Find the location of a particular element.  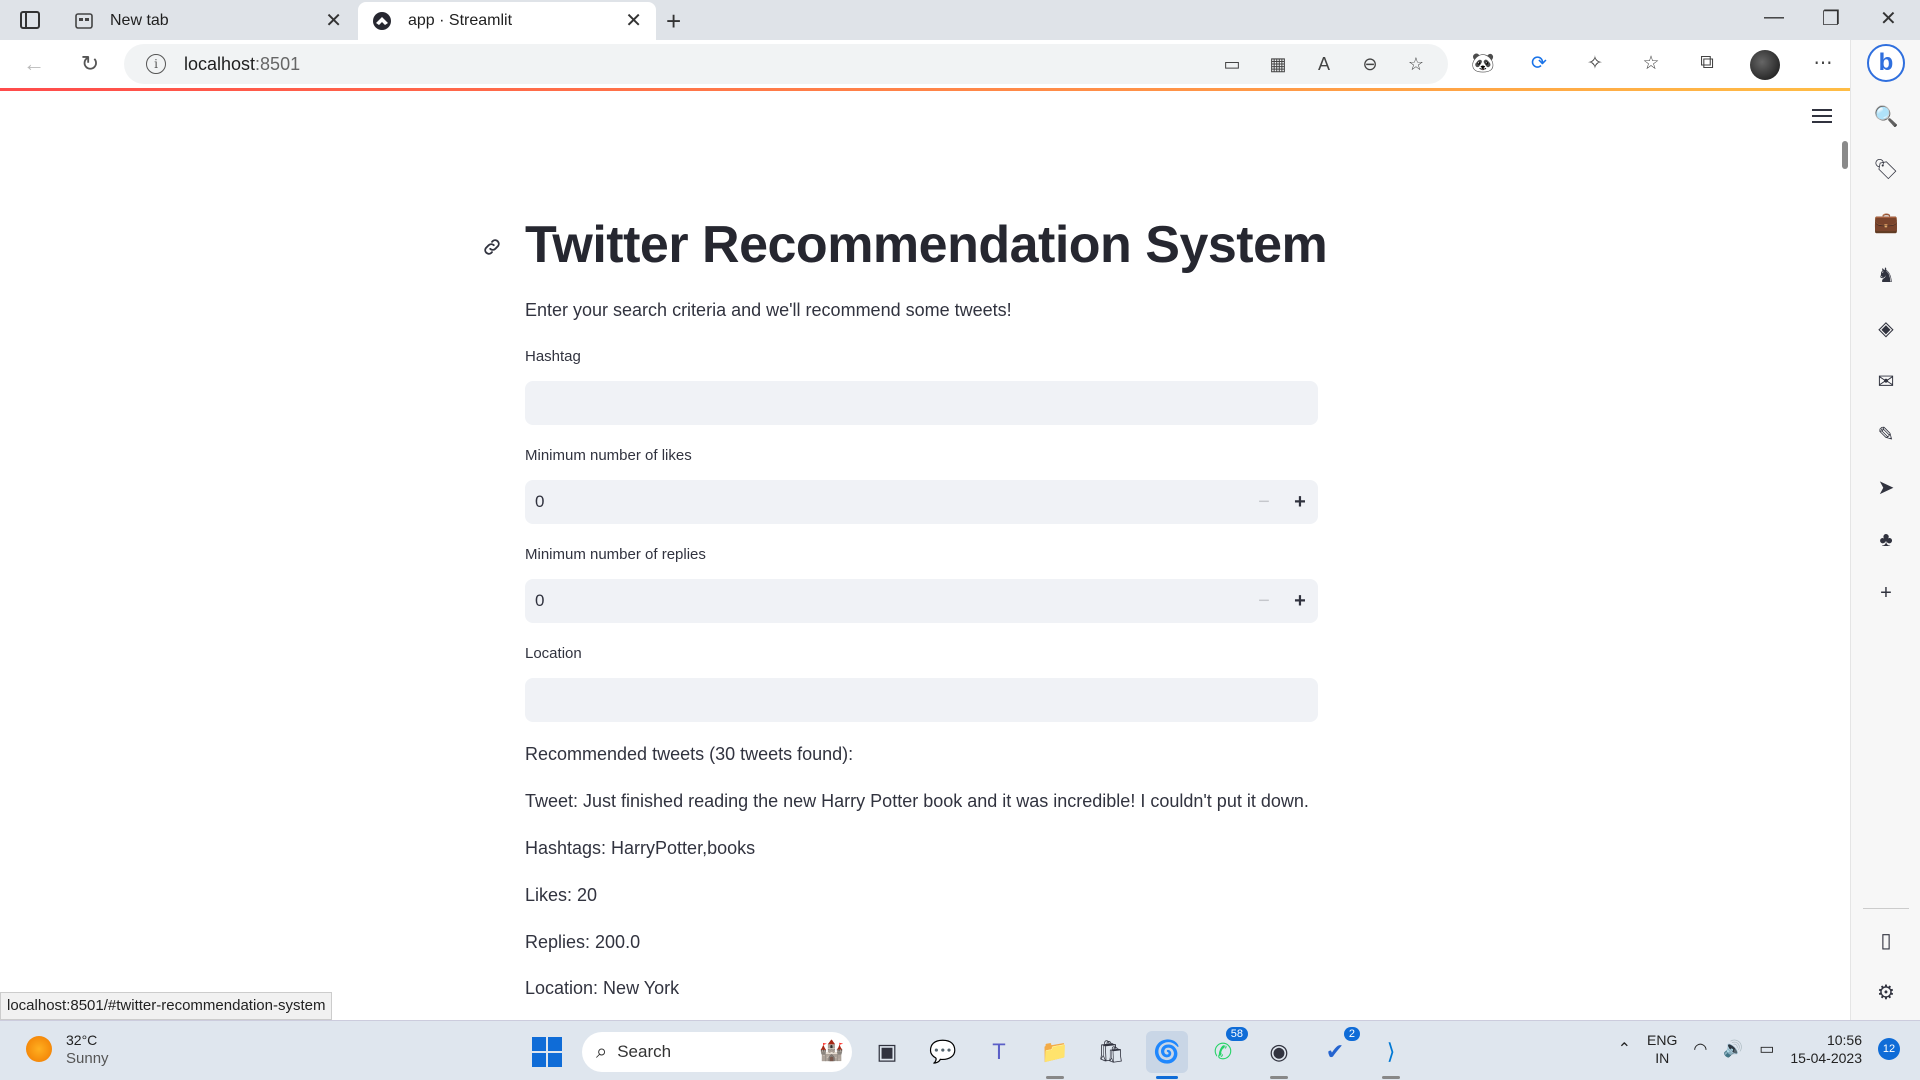

tab-label: New tab is located at coordinates (139, 20).